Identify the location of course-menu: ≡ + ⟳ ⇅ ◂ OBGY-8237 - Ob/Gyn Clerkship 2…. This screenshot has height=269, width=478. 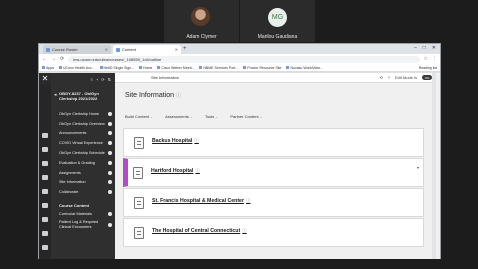
(83, 166).